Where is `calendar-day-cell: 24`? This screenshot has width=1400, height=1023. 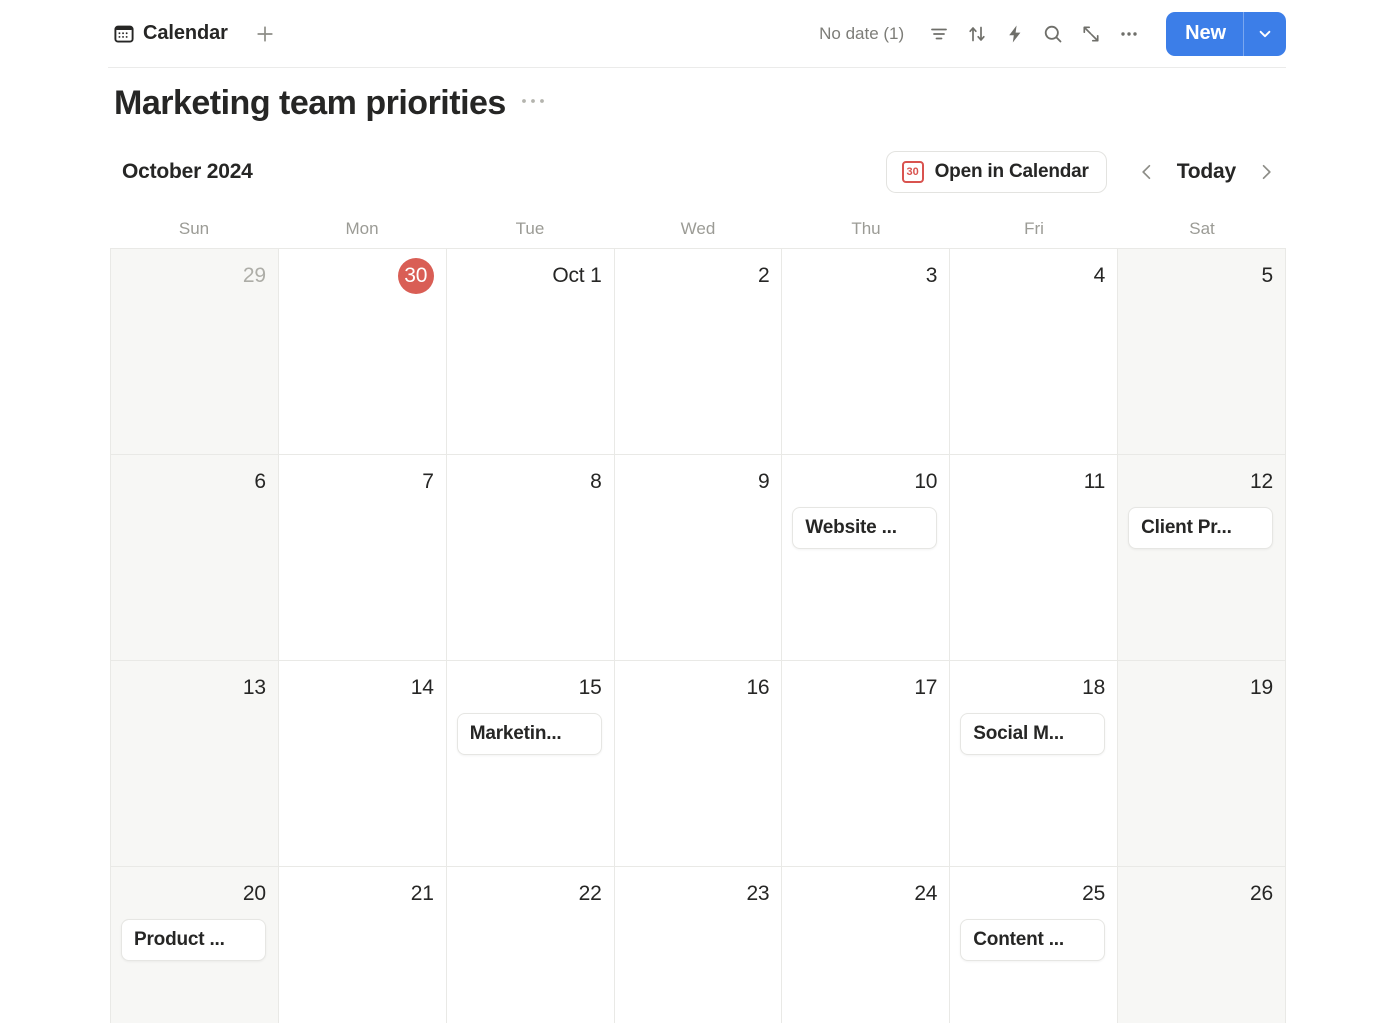
calendar-day-cell: 24 is located at coordinates (866, 945).